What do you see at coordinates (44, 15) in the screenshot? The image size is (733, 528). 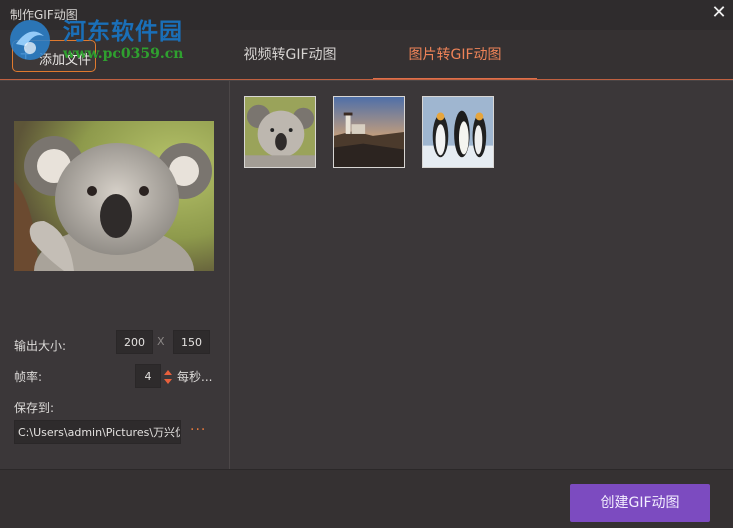 I see `window-title: 制作GIF动图` at bounding box center [44, 15].